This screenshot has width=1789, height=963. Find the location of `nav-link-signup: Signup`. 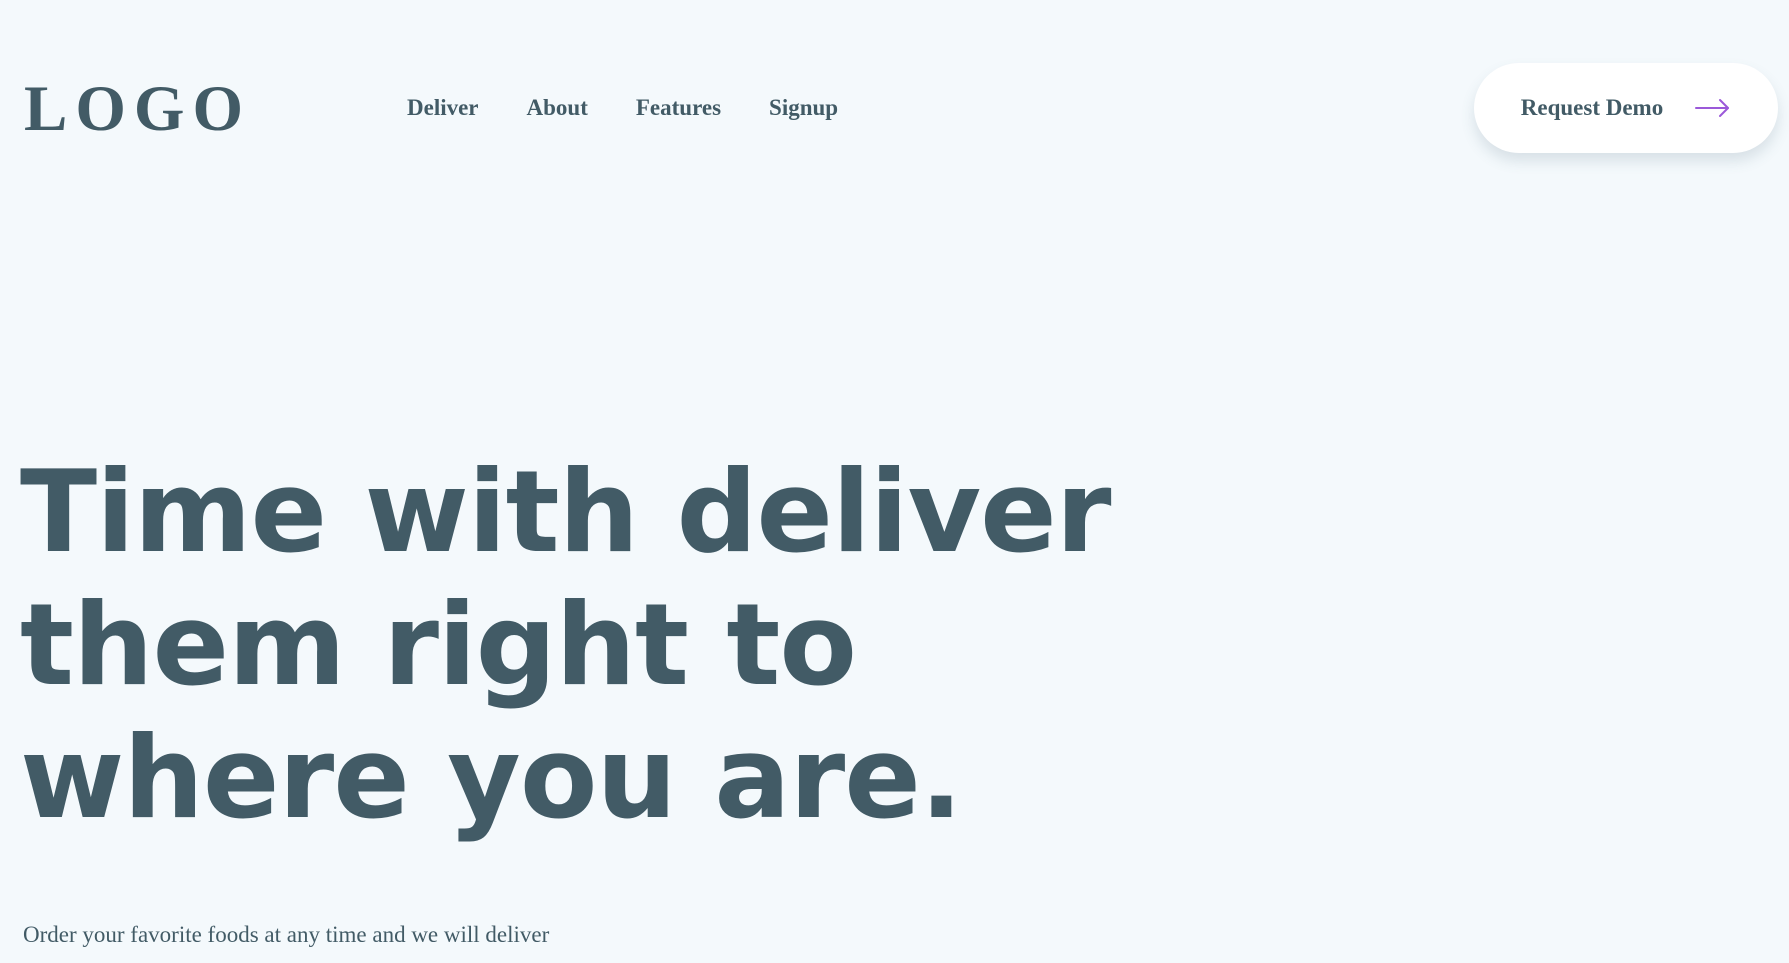

nav-link-signup: Signup is located at coordinates (803, 108).